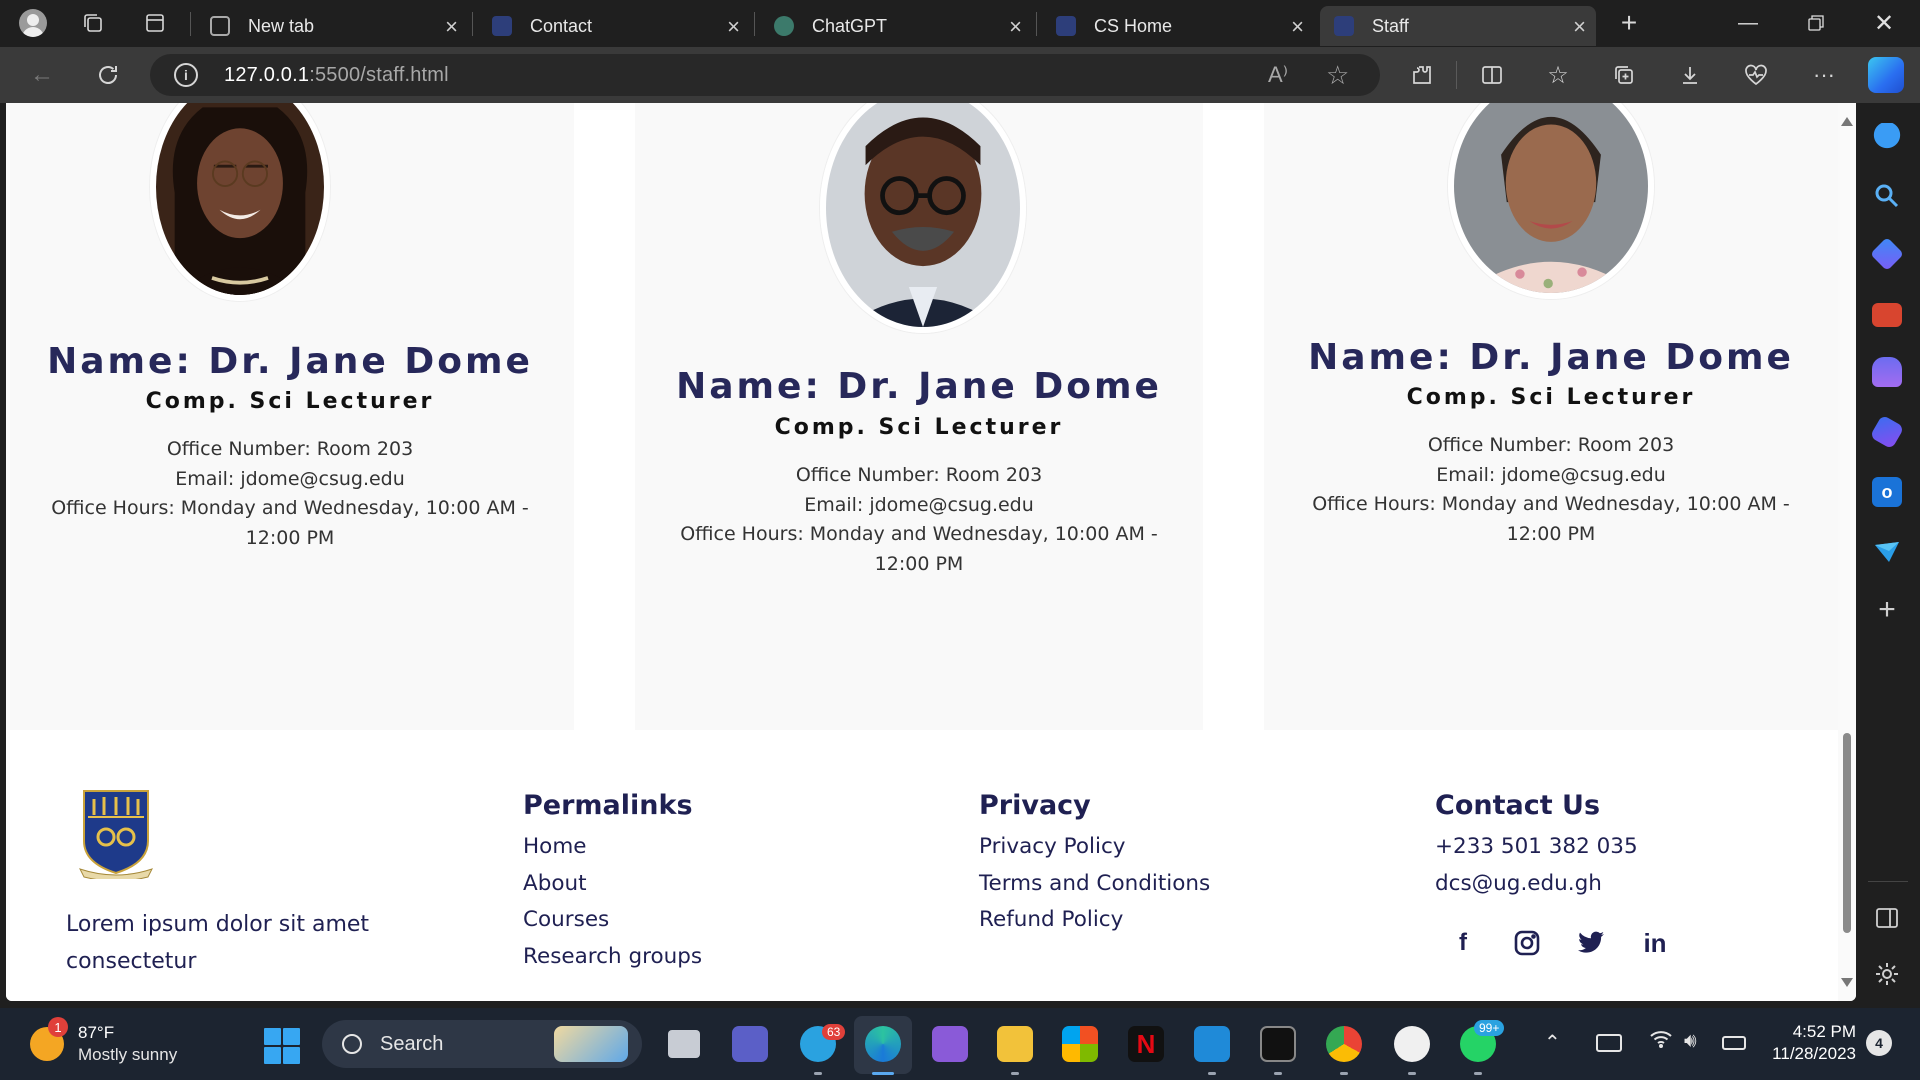  Describe the element at coordinates (1847, 833) in the screenshot. I see `scrollbar-thumb` at that location.